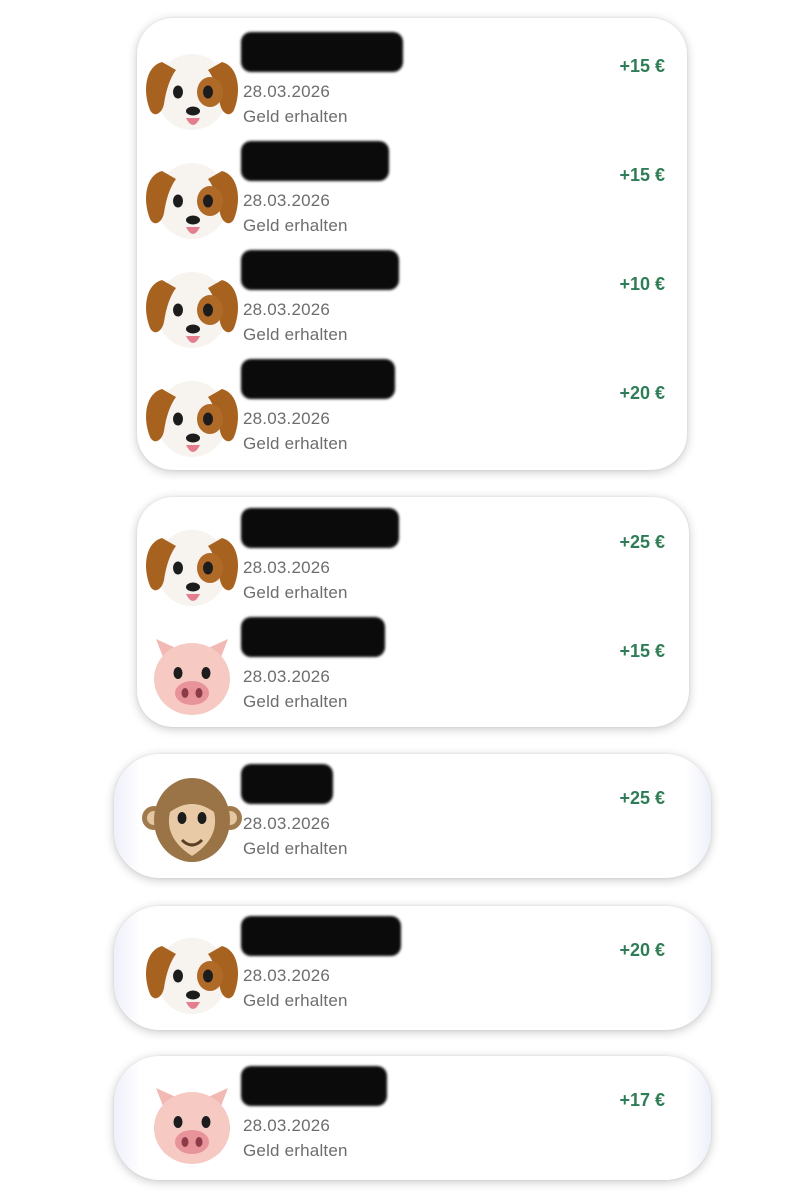  I want to click on transaction-group-card: 28.03.2026 Geld erhalten +20 €, so click(412, 968).